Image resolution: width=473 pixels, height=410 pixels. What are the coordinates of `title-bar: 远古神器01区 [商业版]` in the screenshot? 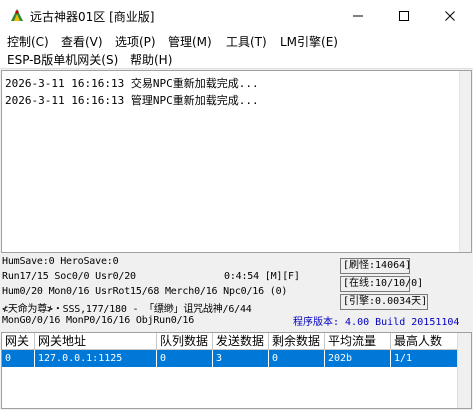 It's located at (236, 15).